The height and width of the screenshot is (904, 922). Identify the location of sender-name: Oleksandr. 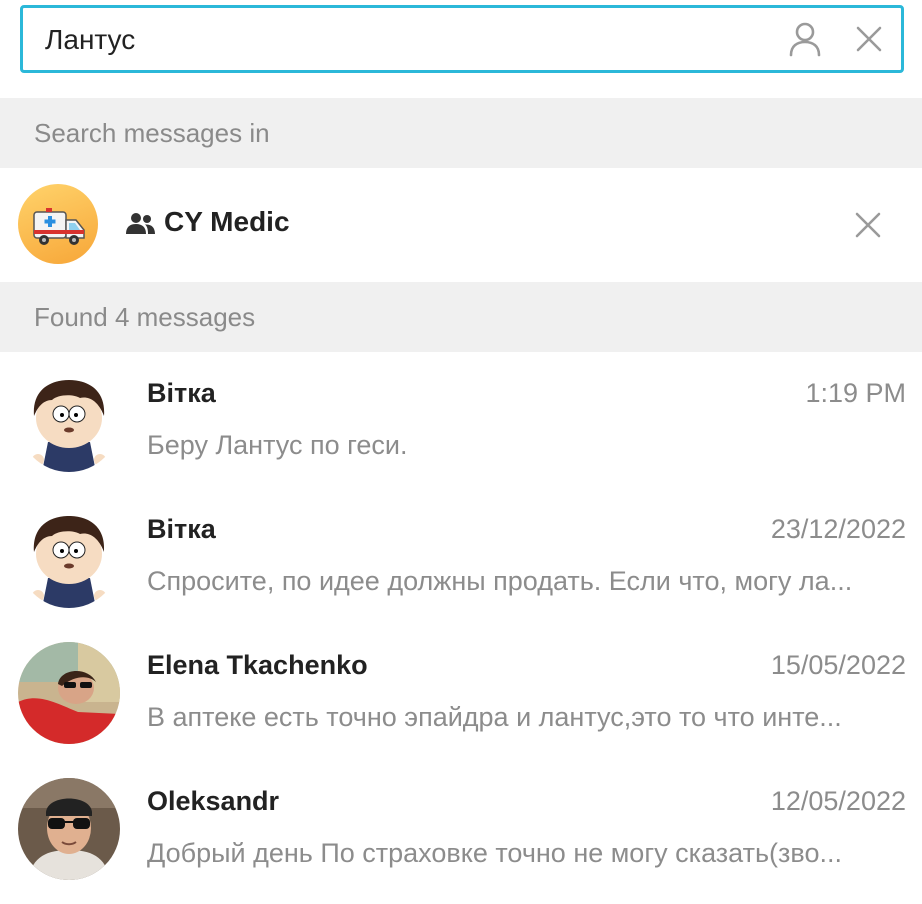
(213, 801).